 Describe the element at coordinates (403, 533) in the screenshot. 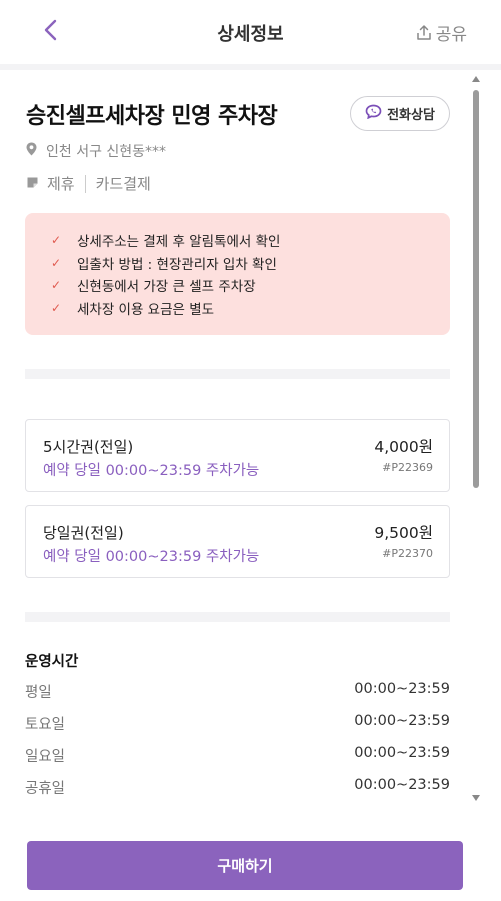

I see `ticket-price: 9,500원` at that location.